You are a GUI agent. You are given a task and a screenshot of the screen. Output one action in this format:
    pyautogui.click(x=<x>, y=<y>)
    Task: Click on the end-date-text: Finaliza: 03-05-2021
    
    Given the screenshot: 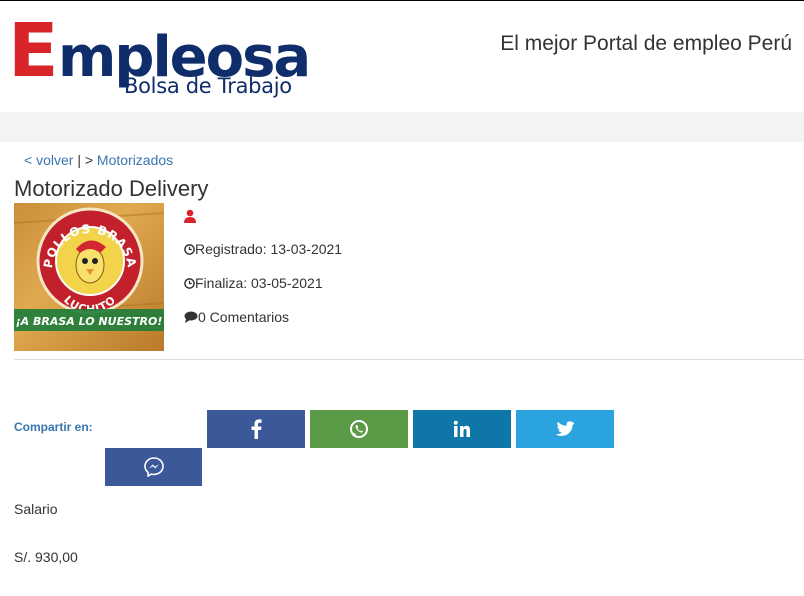 What is the action you would take?
    pyautogui.click(x=259, y=283)
    